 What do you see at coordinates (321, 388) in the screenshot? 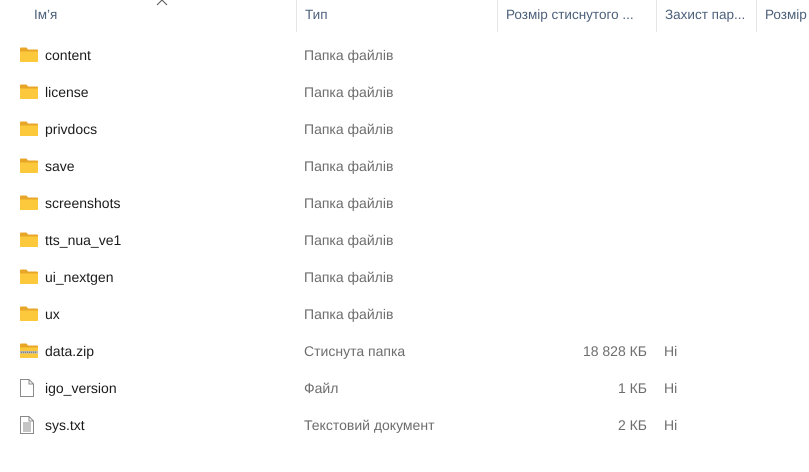
I see `file-type: Файл` at bounding box center [321, 388].